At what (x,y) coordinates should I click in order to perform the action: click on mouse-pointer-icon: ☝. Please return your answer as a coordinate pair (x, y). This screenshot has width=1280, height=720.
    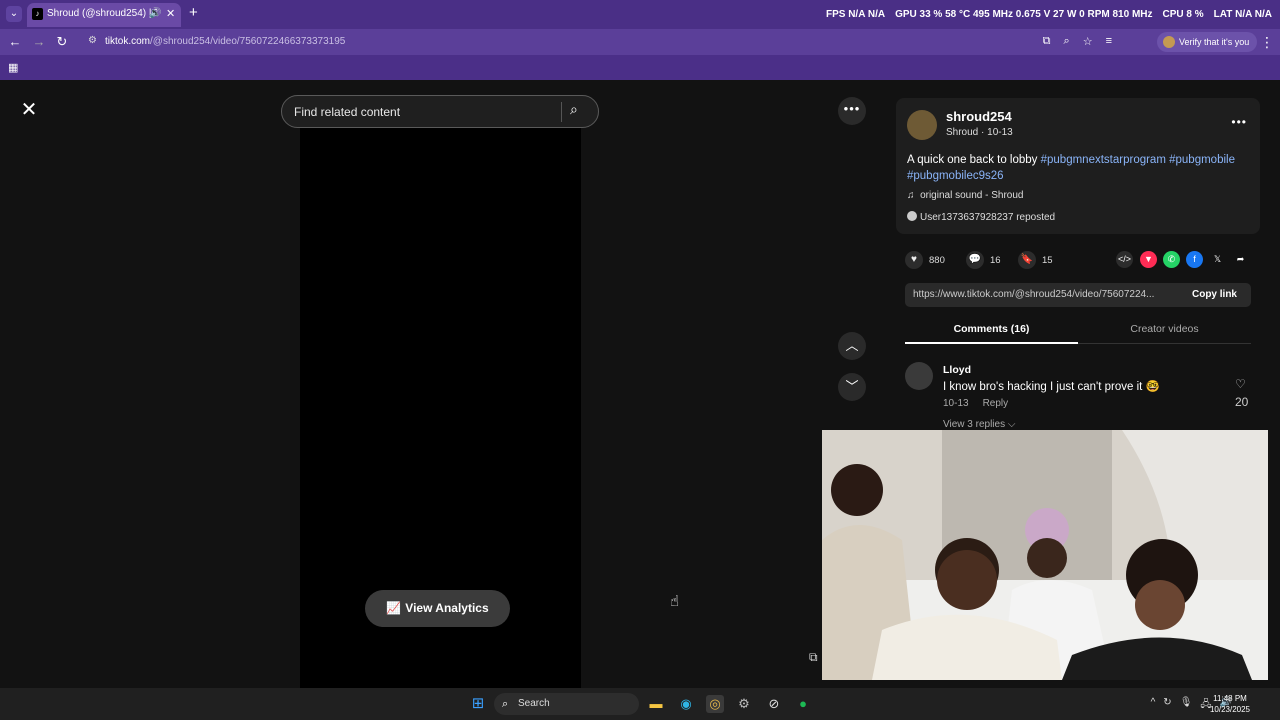
    Looking at the image, I should click on (675, 601).